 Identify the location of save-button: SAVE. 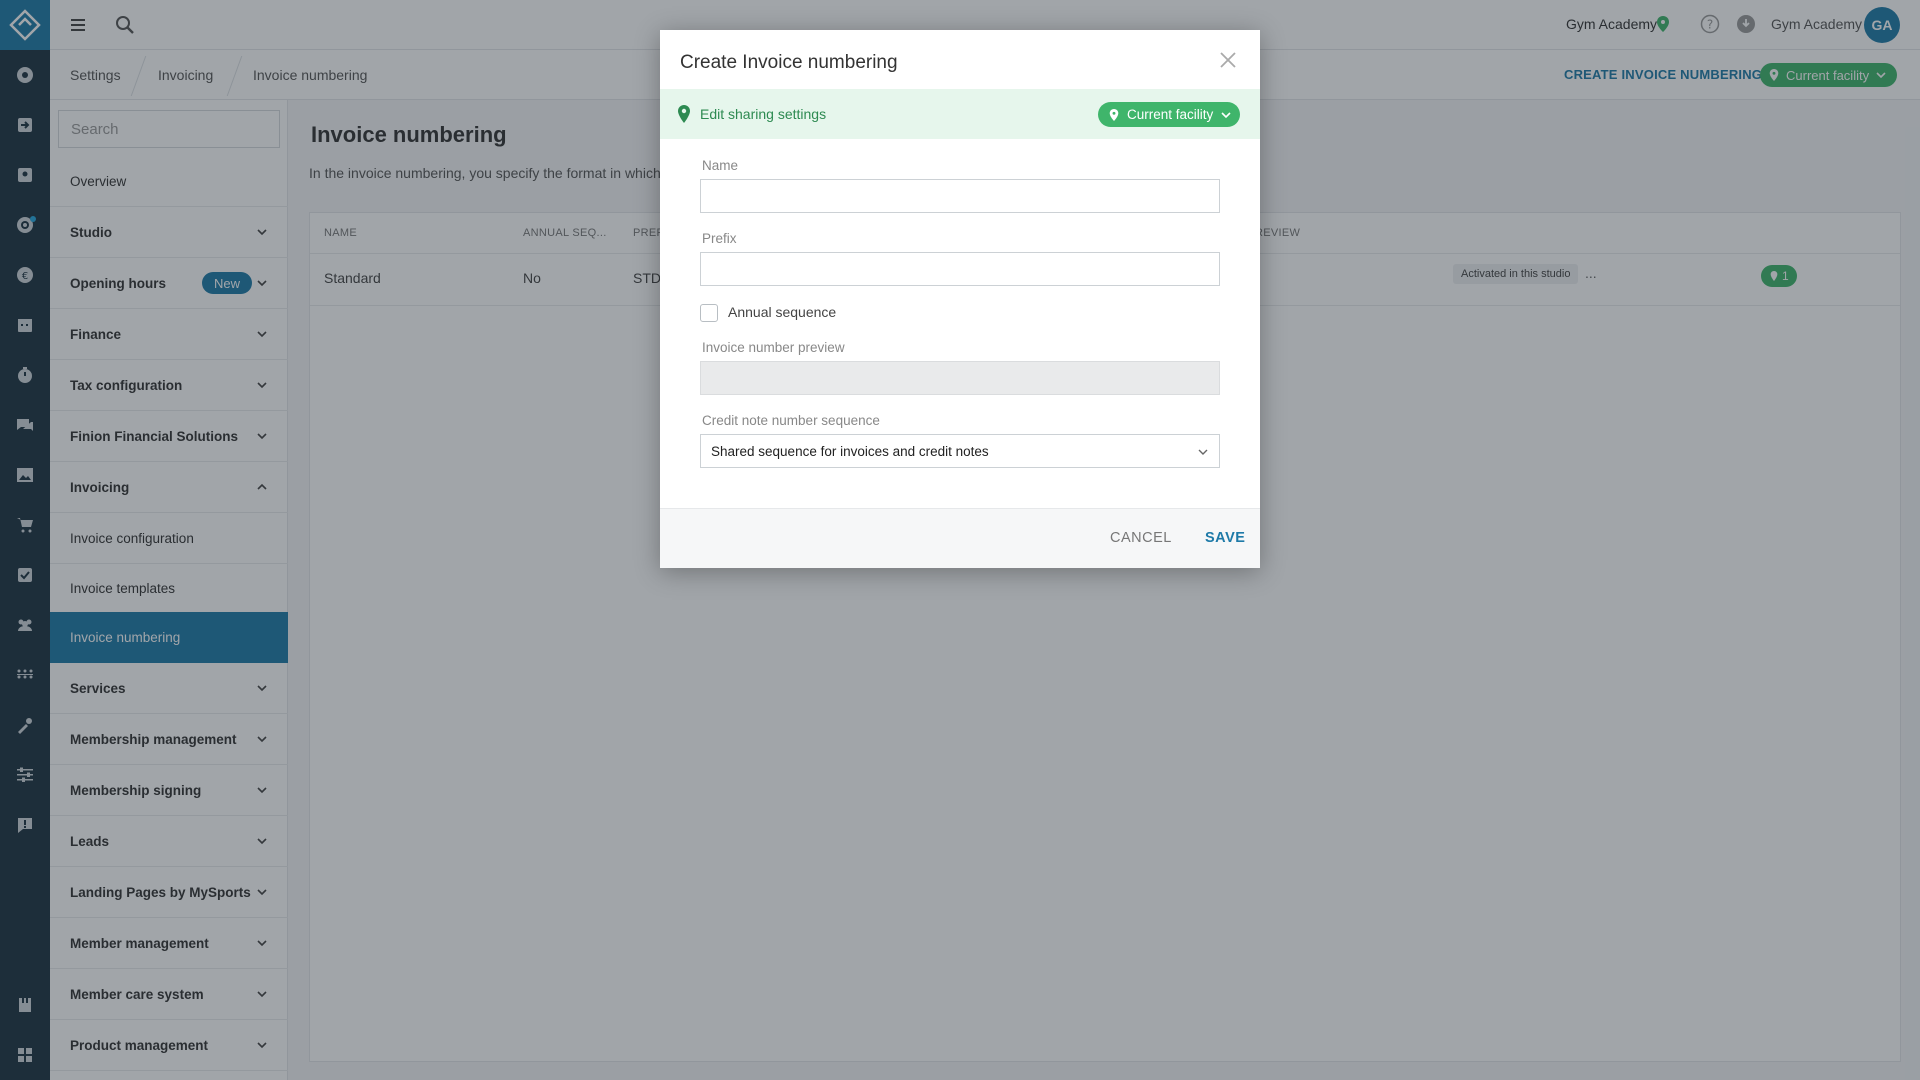
(1225, 538).